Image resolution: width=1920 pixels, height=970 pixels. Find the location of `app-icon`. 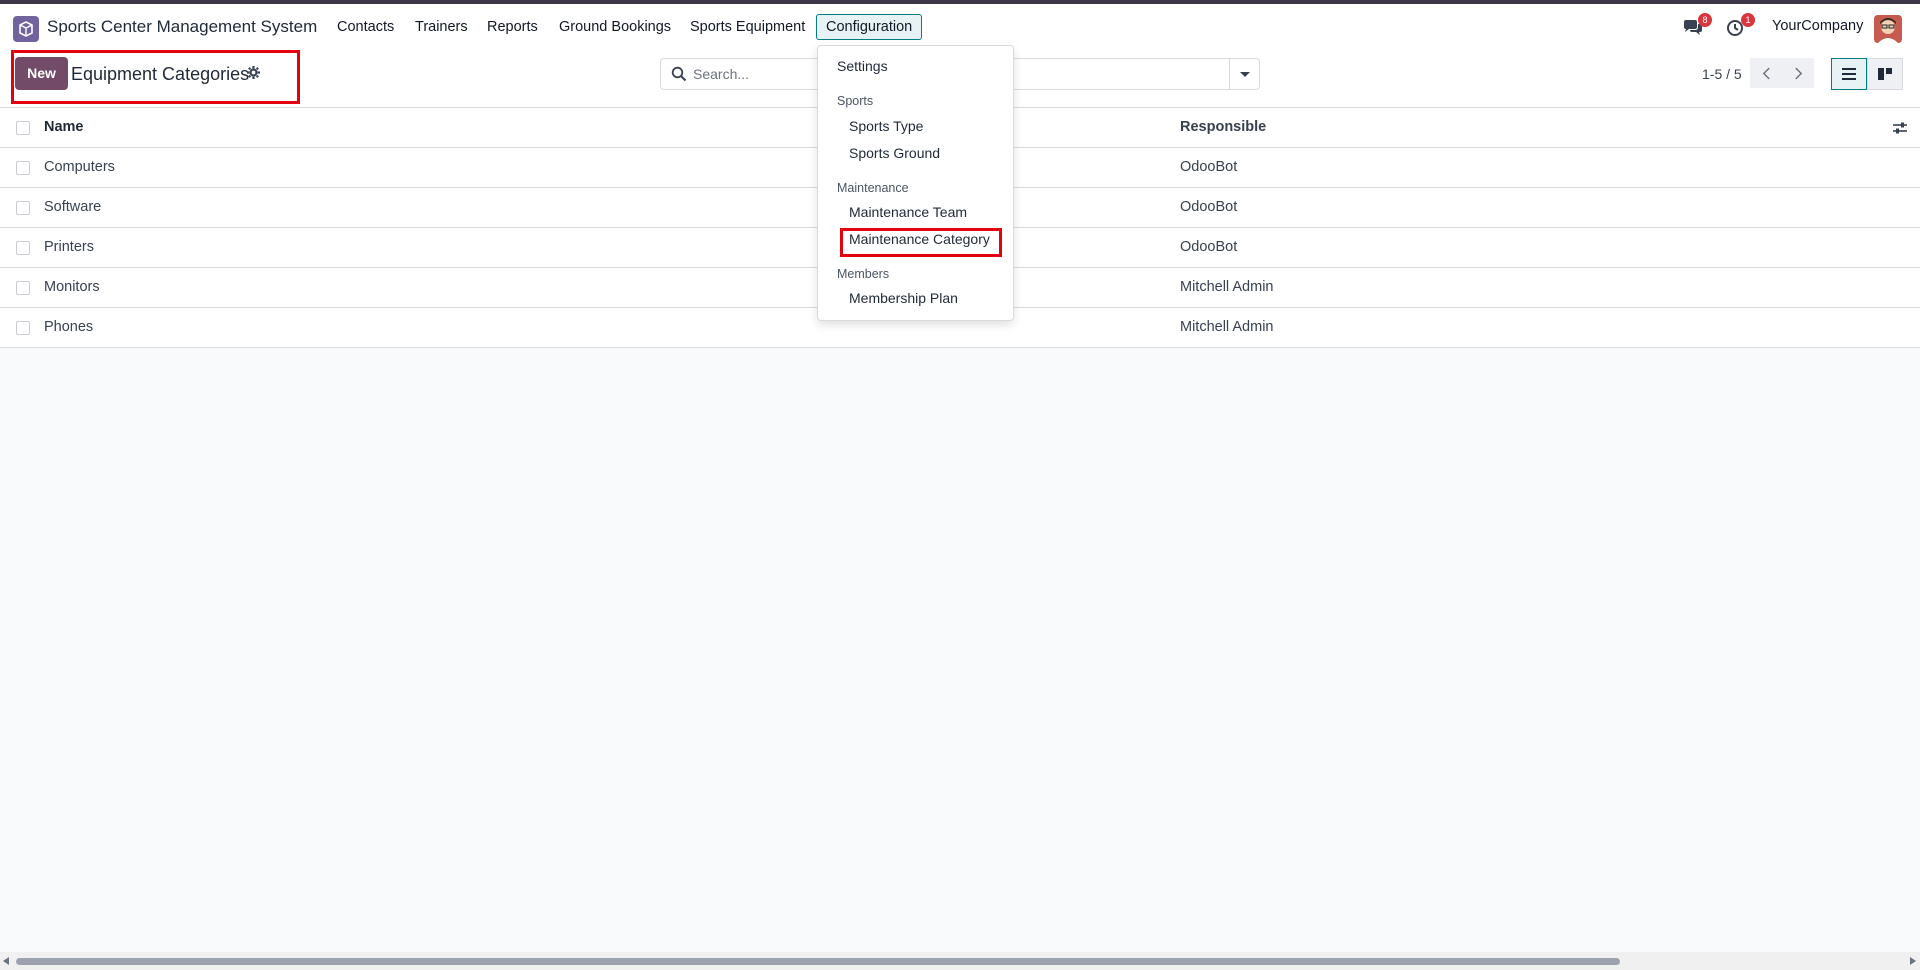

app-icon is located at coordinates (26, 29).